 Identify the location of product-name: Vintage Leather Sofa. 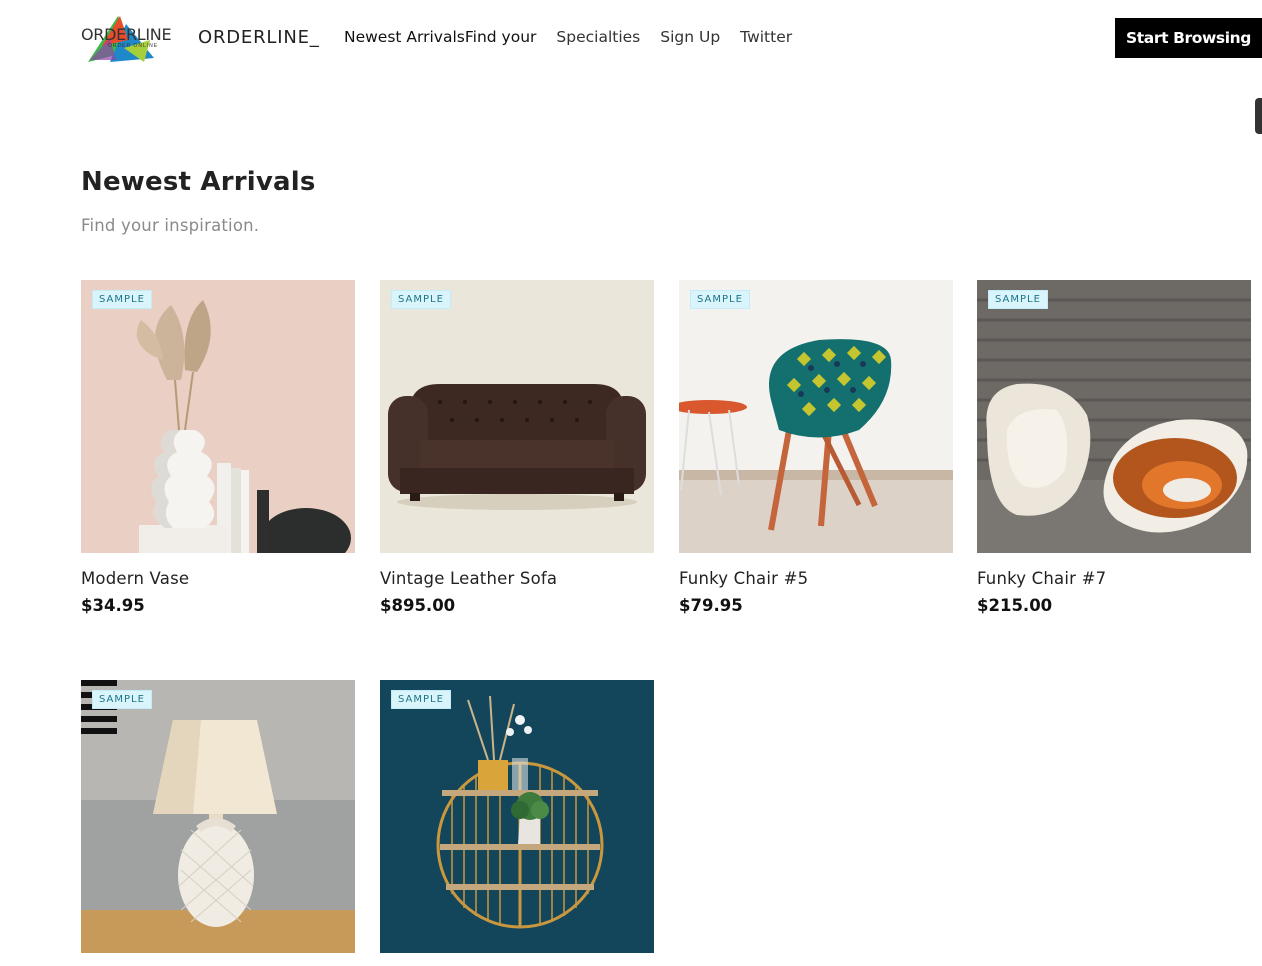
(517, 578).